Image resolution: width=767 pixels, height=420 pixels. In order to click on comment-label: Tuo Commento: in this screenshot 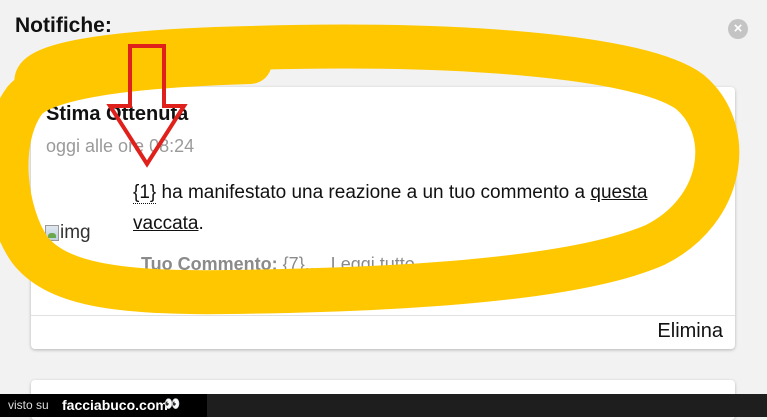, I will do `click(209, 264)`.